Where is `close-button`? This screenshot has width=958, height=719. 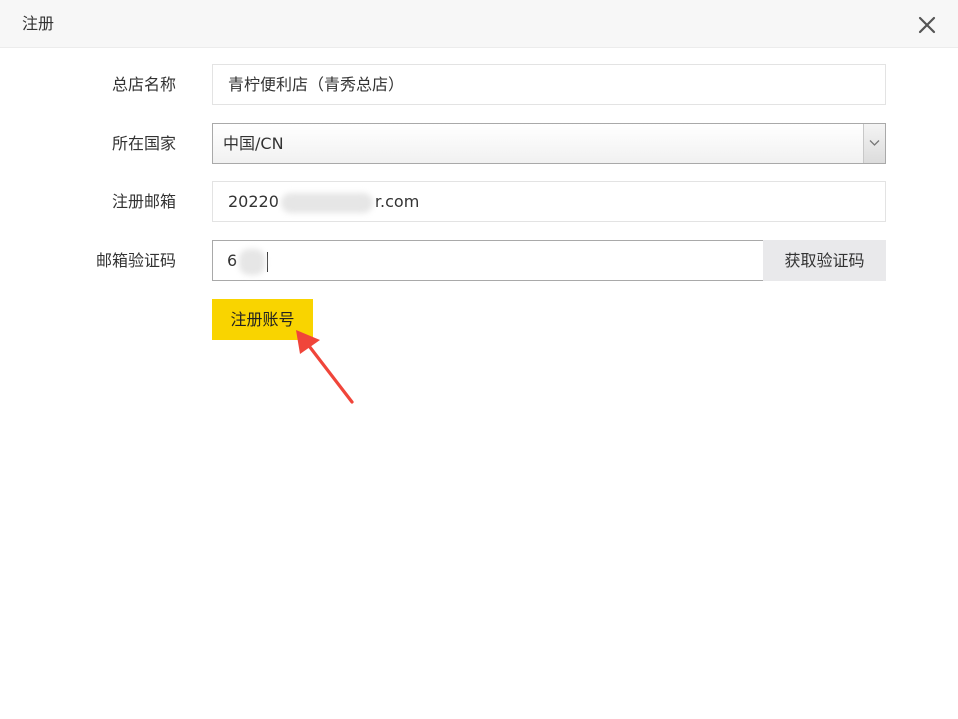
close-button is located at coordinates (927, 25).